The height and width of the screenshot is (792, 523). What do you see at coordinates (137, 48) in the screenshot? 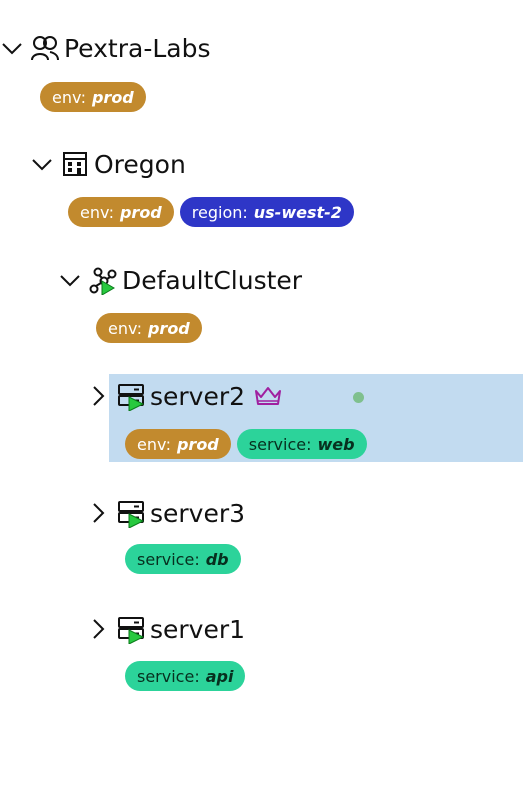
I see `node-label: Pextra-Labs` at bounding box center [137, 48].